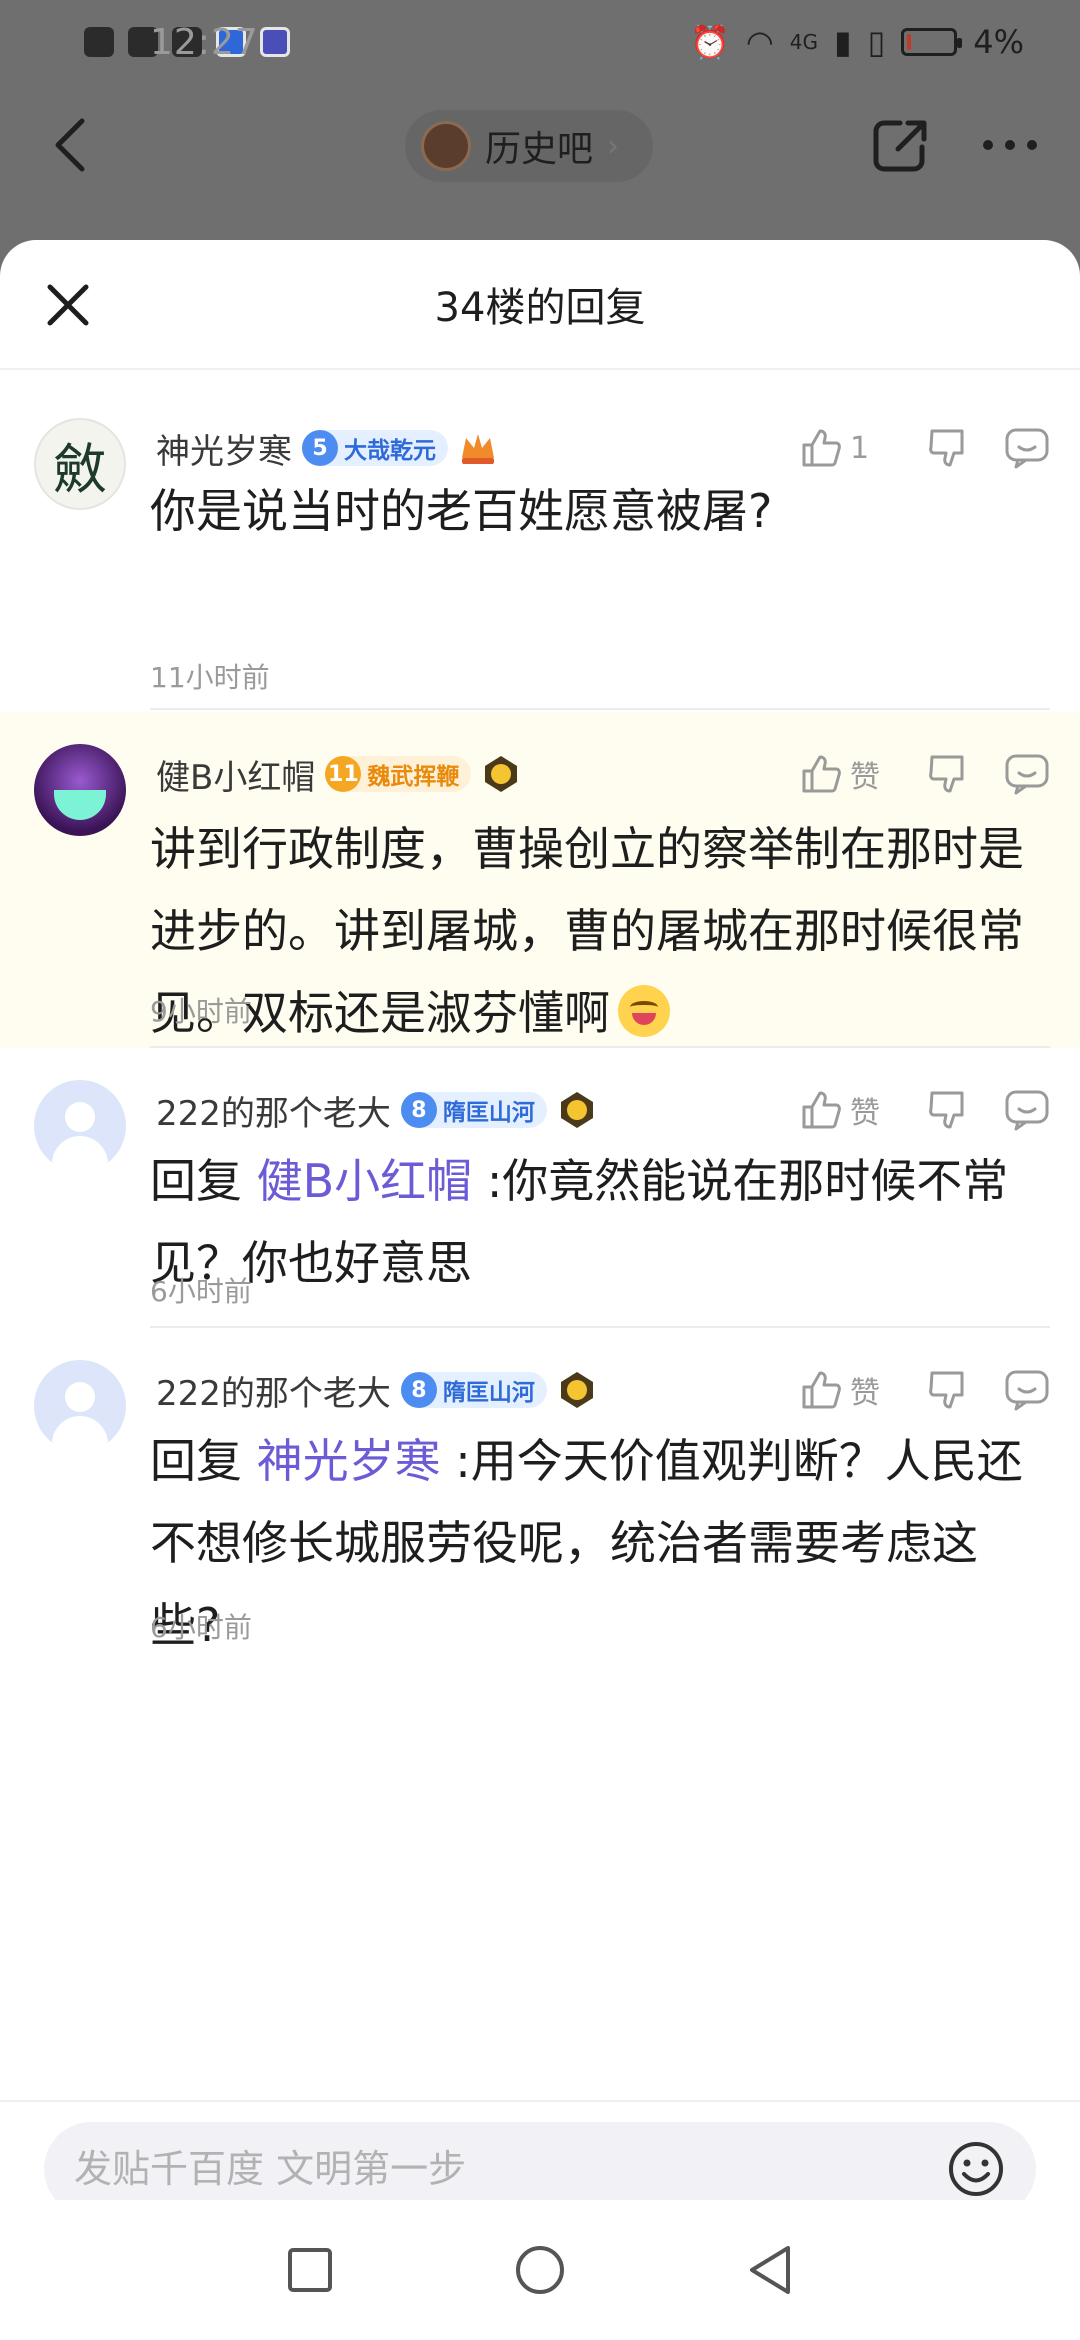 This screenshot has width=1080, height=2340. I want to click on reply-actions: 1, so click(925, 448).